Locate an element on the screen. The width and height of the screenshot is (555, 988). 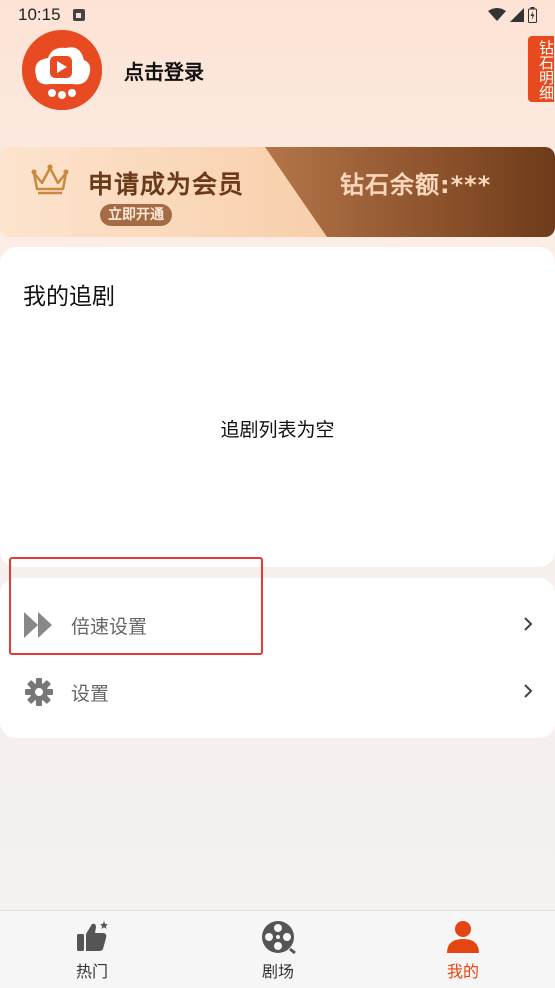
film-reel-icon is located at coordinates (279, 938).